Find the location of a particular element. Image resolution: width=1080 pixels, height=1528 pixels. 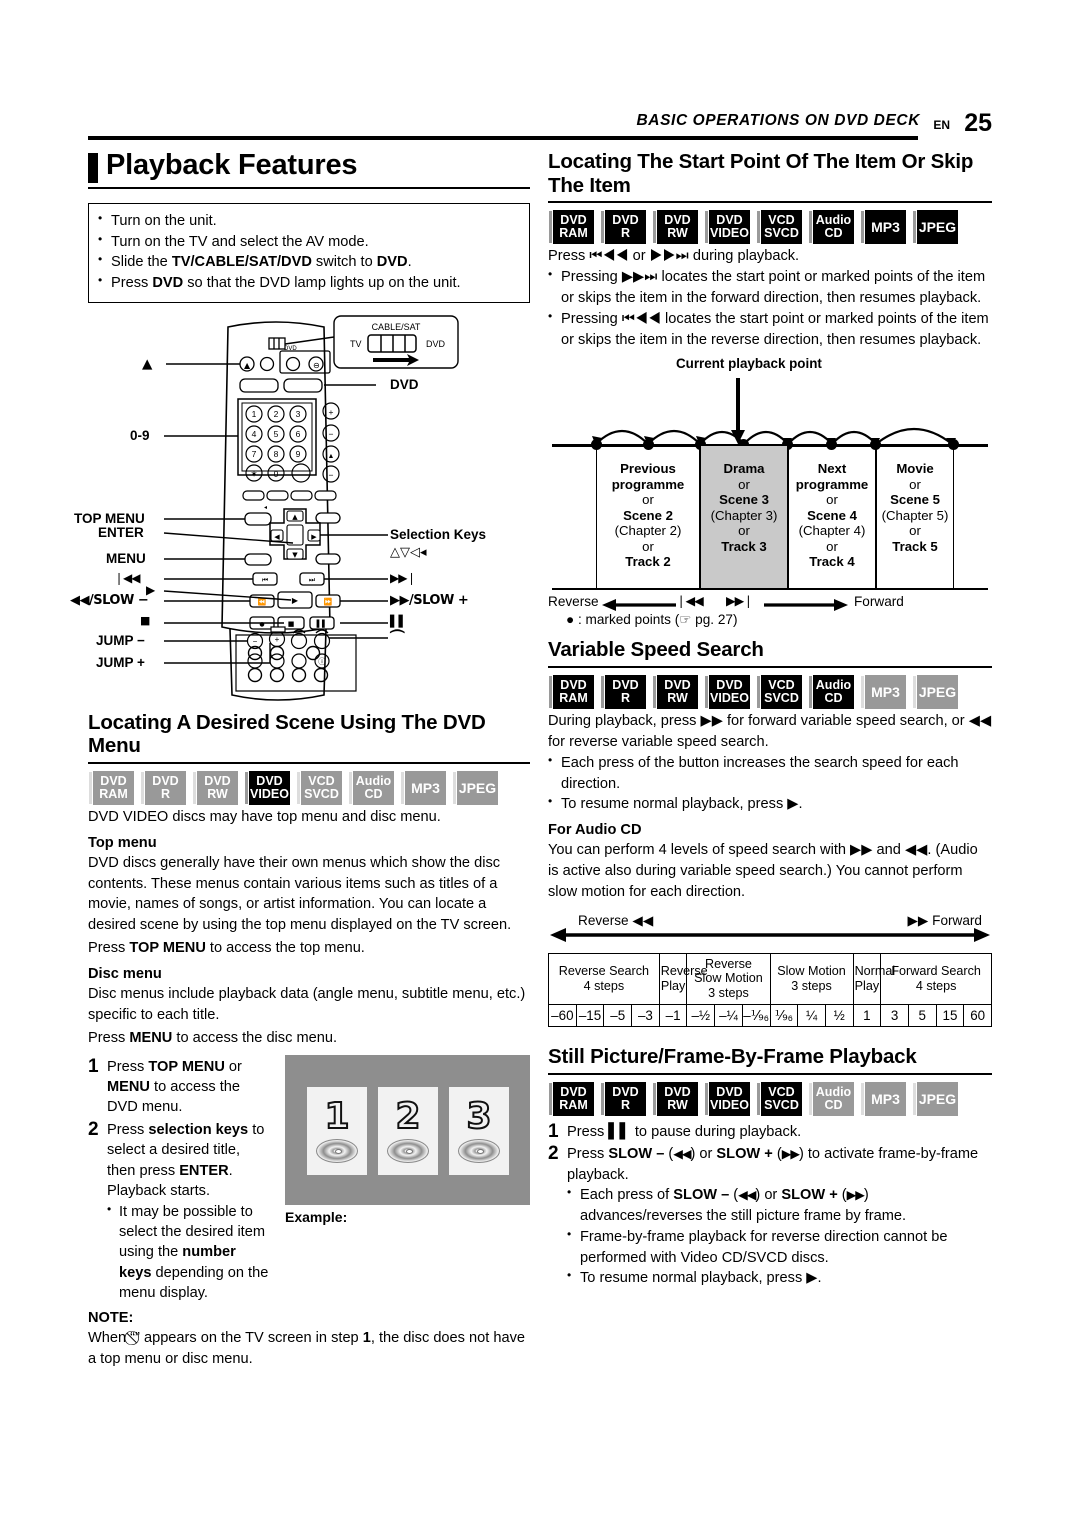

skip-forward-icon: ▶▶❘ is located at coordinates (740, 601).